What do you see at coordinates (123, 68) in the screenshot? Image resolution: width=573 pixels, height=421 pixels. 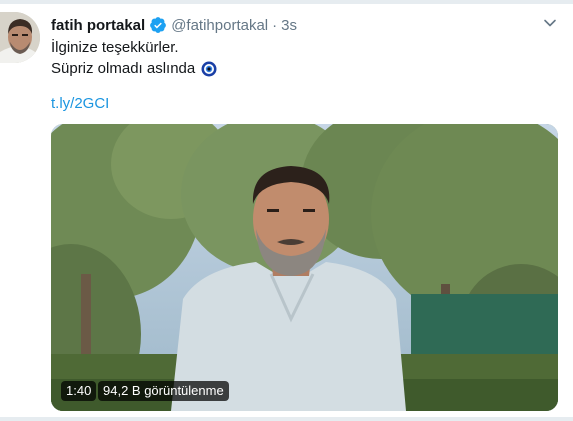 I see `tweet-text-line-2: Süpriz olmadı aslında` at bounding box center [123, 68].